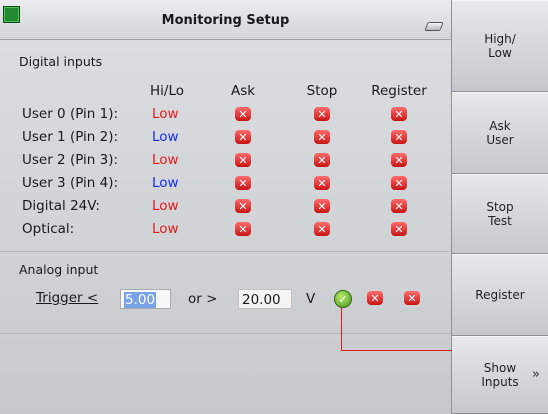 This screenshot has height=414, width=548. I want to click on value-optical: Low, so click(165, 229).